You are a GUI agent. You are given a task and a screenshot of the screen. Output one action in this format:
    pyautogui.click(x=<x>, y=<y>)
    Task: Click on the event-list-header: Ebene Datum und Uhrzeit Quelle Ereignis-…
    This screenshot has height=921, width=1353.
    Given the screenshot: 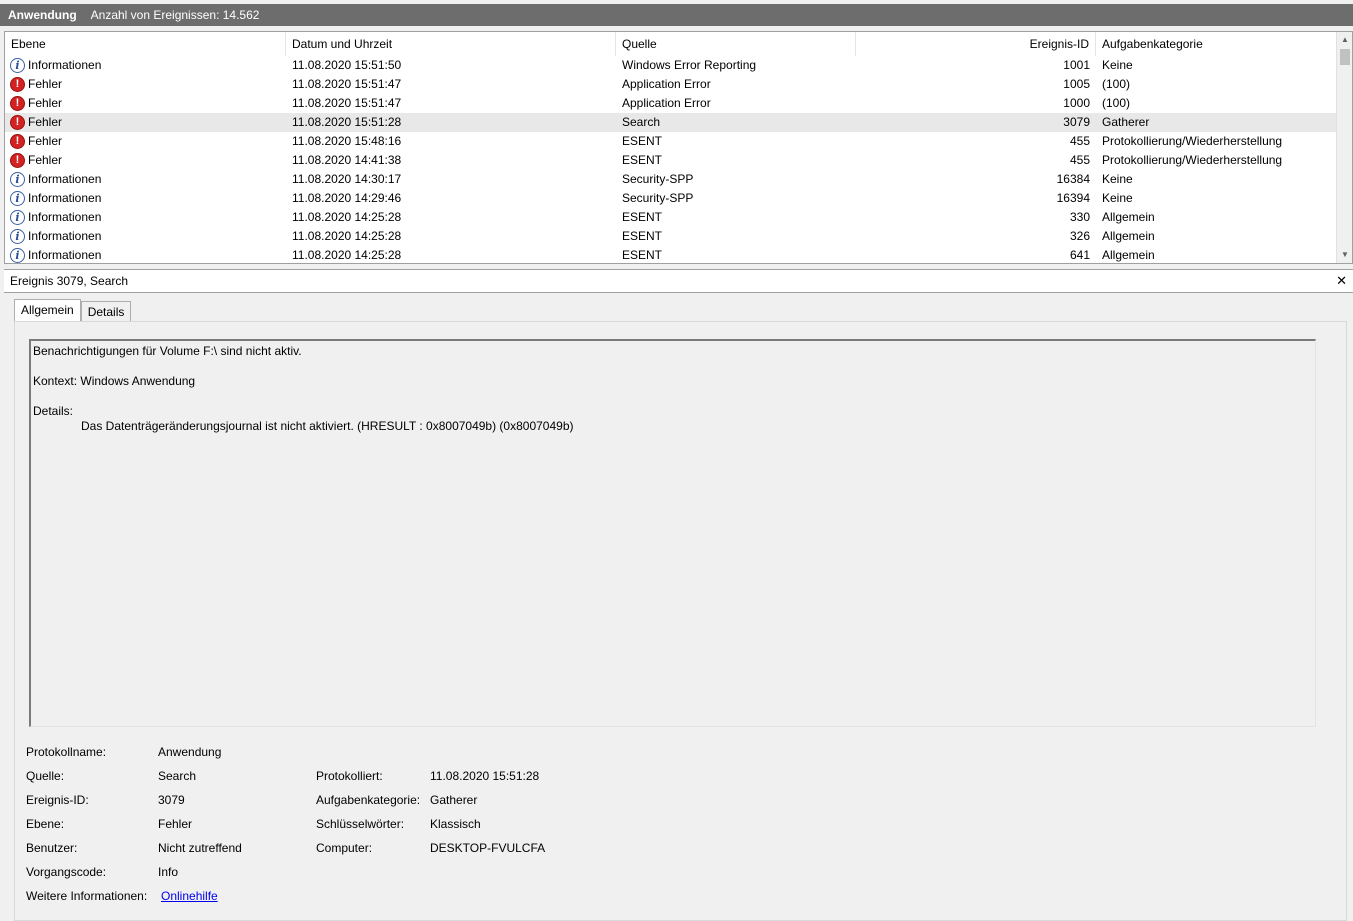 What is the action you would take?
    pyautogui.click(x=671, y=44)
    